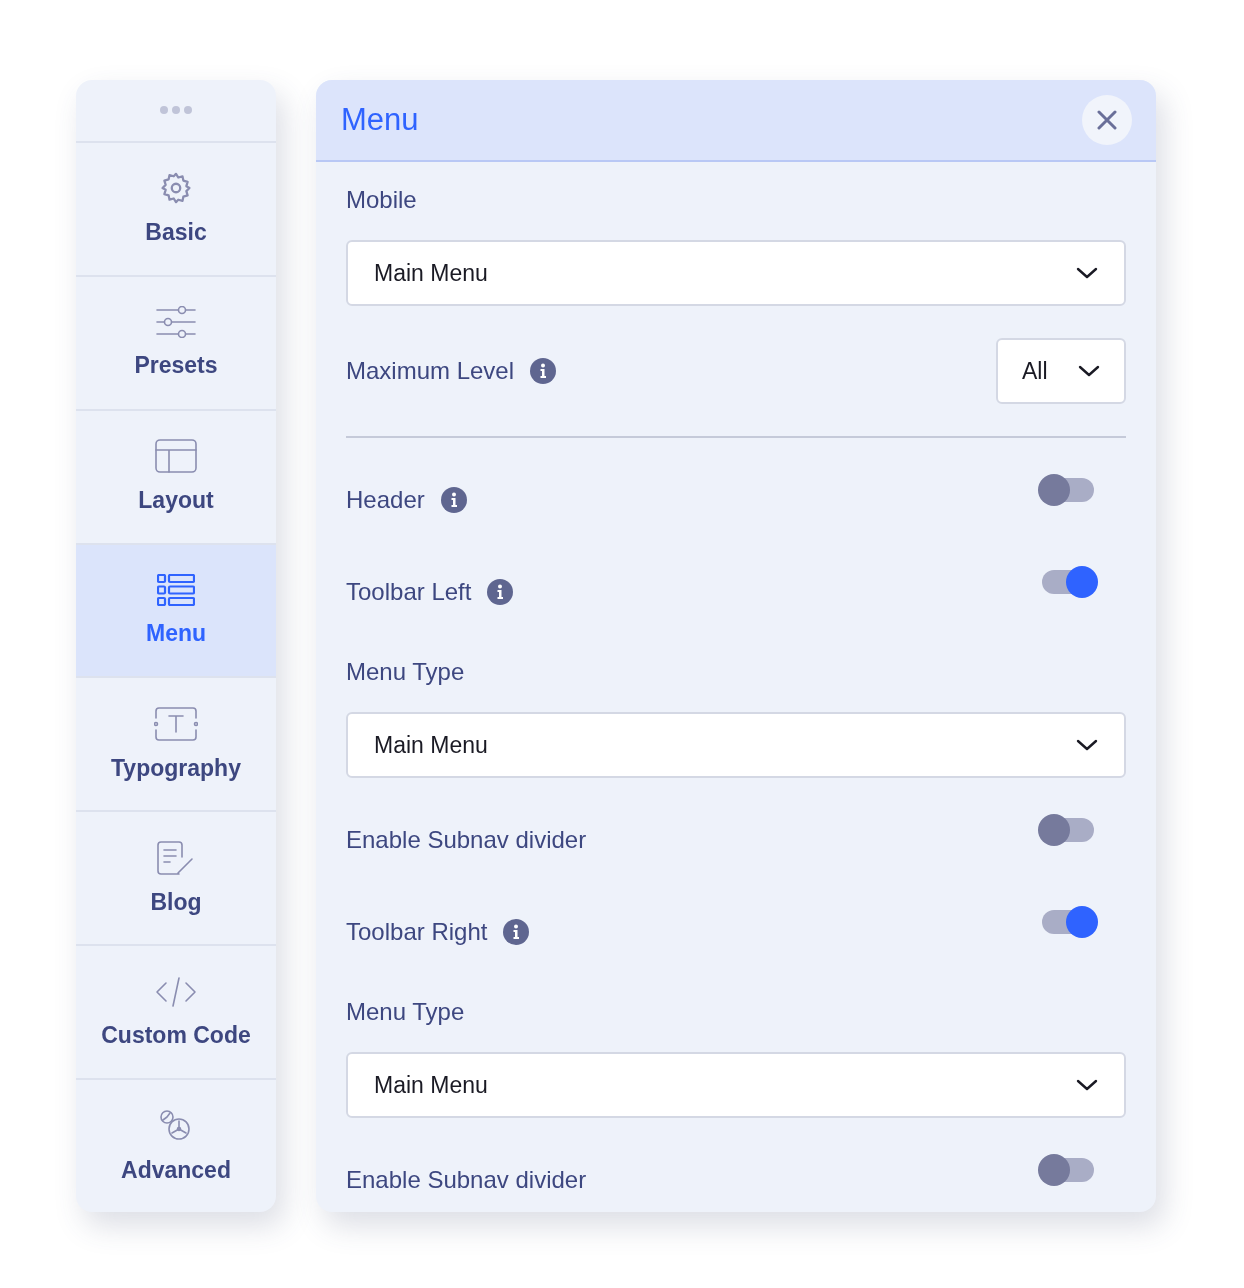  I want to click on toggle-label: Toolbar Right, so click(417, 932).